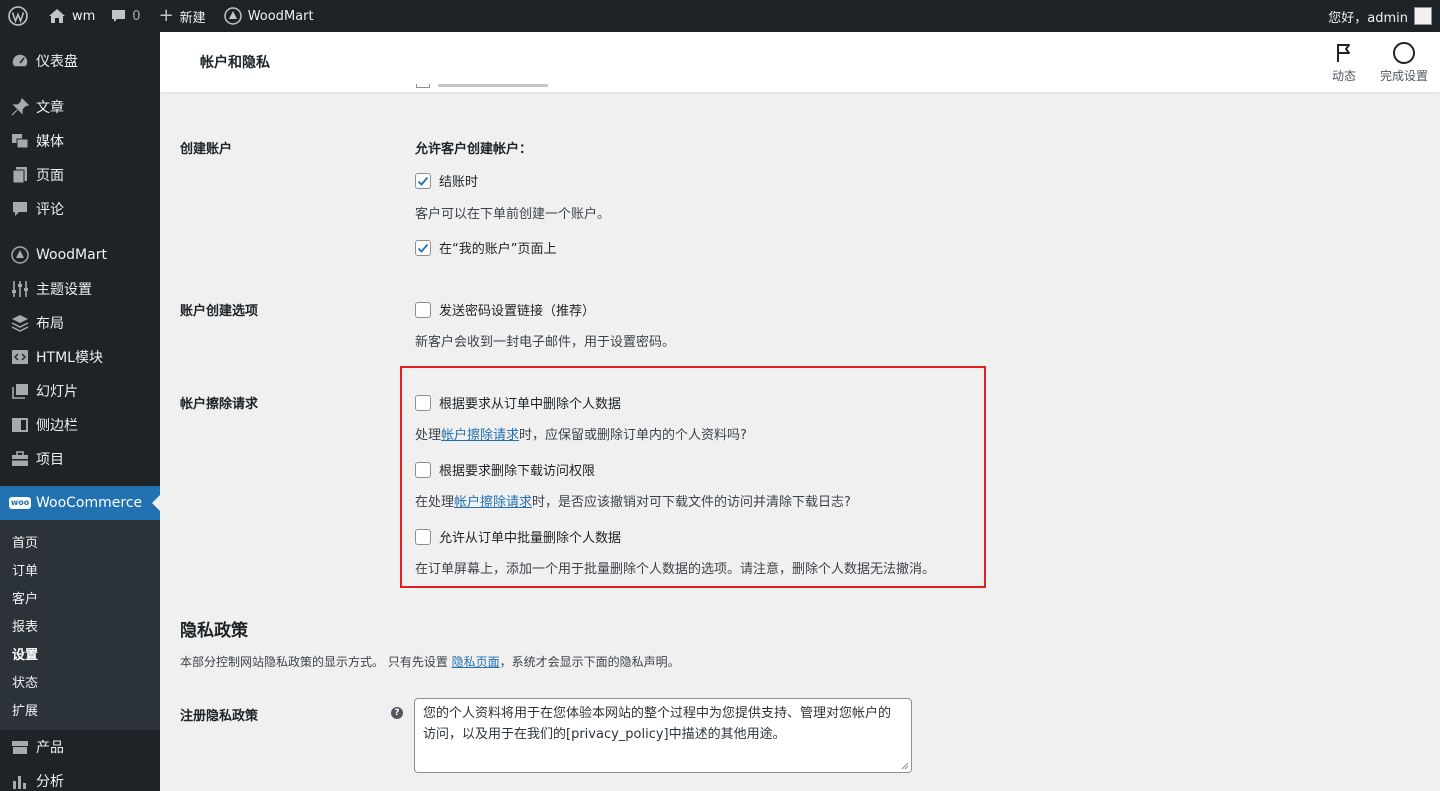 The image size is (1440, 791). I want to click on theme-link: WoodMart, so click(268, 16).